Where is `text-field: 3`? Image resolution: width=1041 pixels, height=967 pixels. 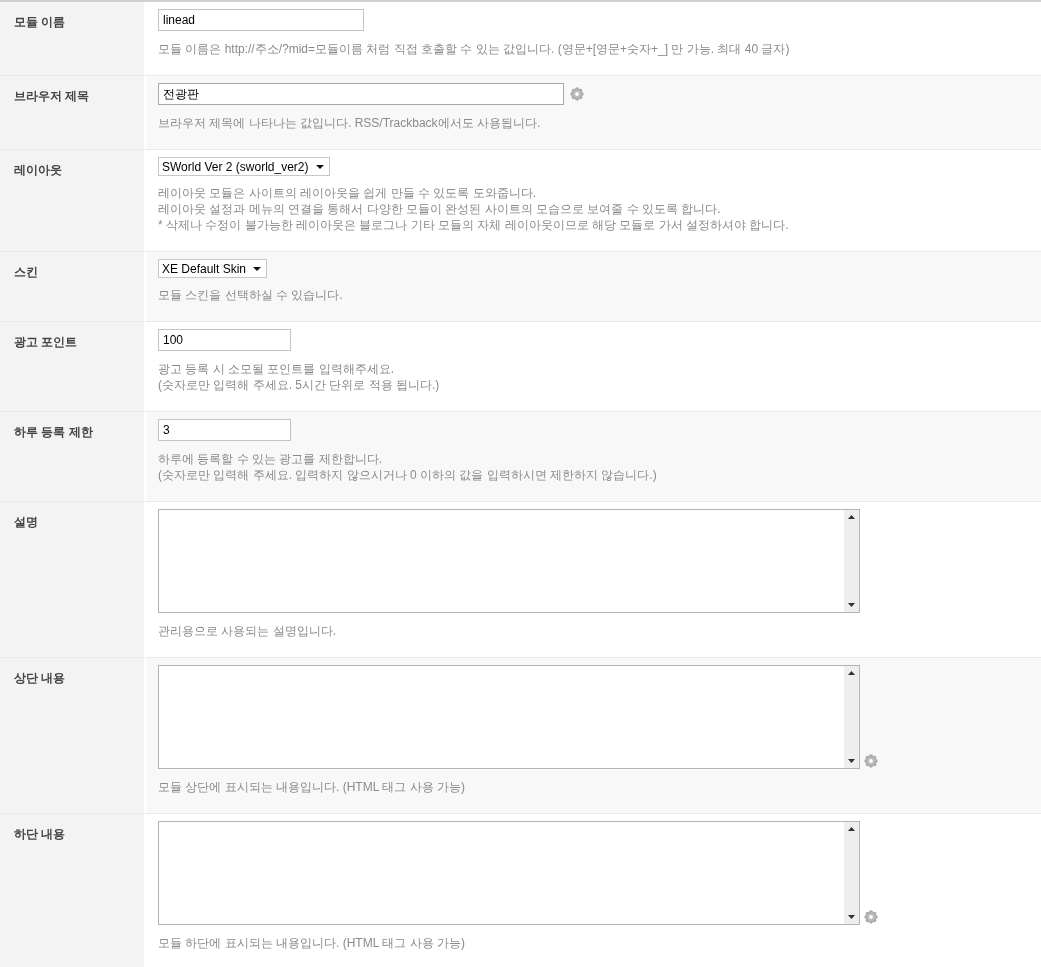
text-field: 3 is located at coordinates (224, 430).